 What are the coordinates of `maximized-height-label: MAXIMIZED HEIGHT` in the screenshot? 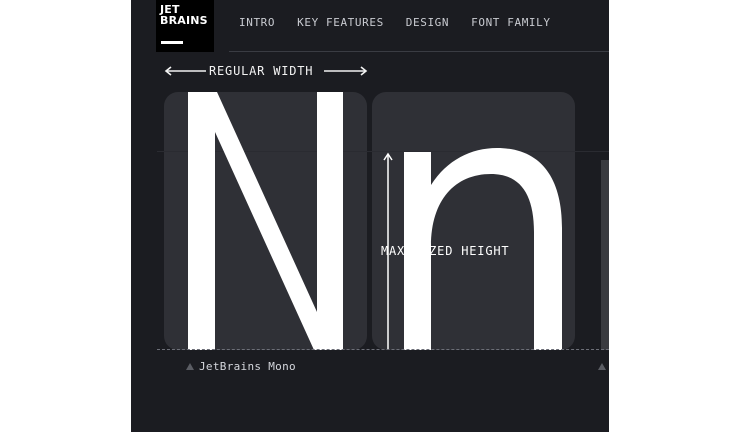 It's located at (445, 251).